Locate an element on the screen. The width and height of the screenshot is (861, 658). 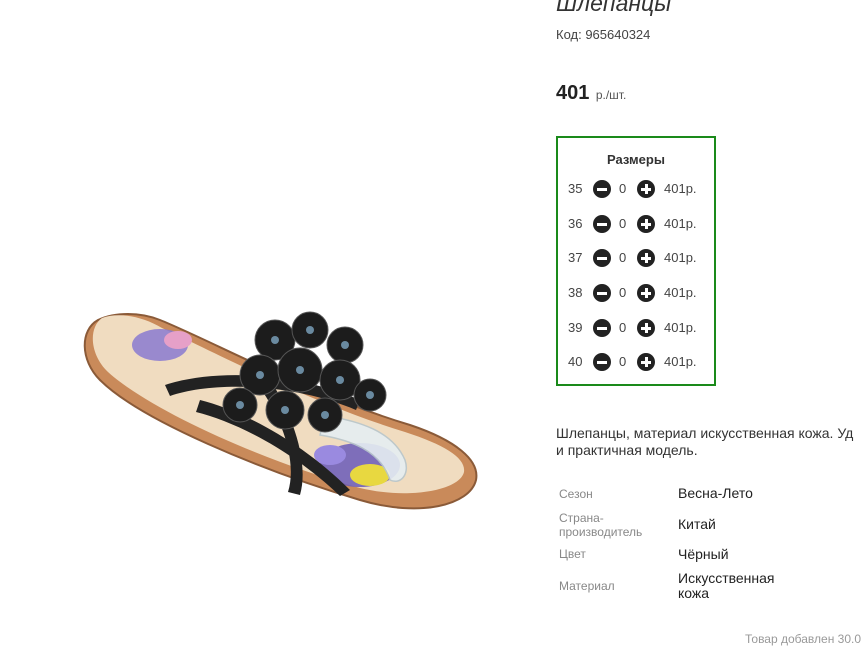
product-image is located at coordinates (280, 410).